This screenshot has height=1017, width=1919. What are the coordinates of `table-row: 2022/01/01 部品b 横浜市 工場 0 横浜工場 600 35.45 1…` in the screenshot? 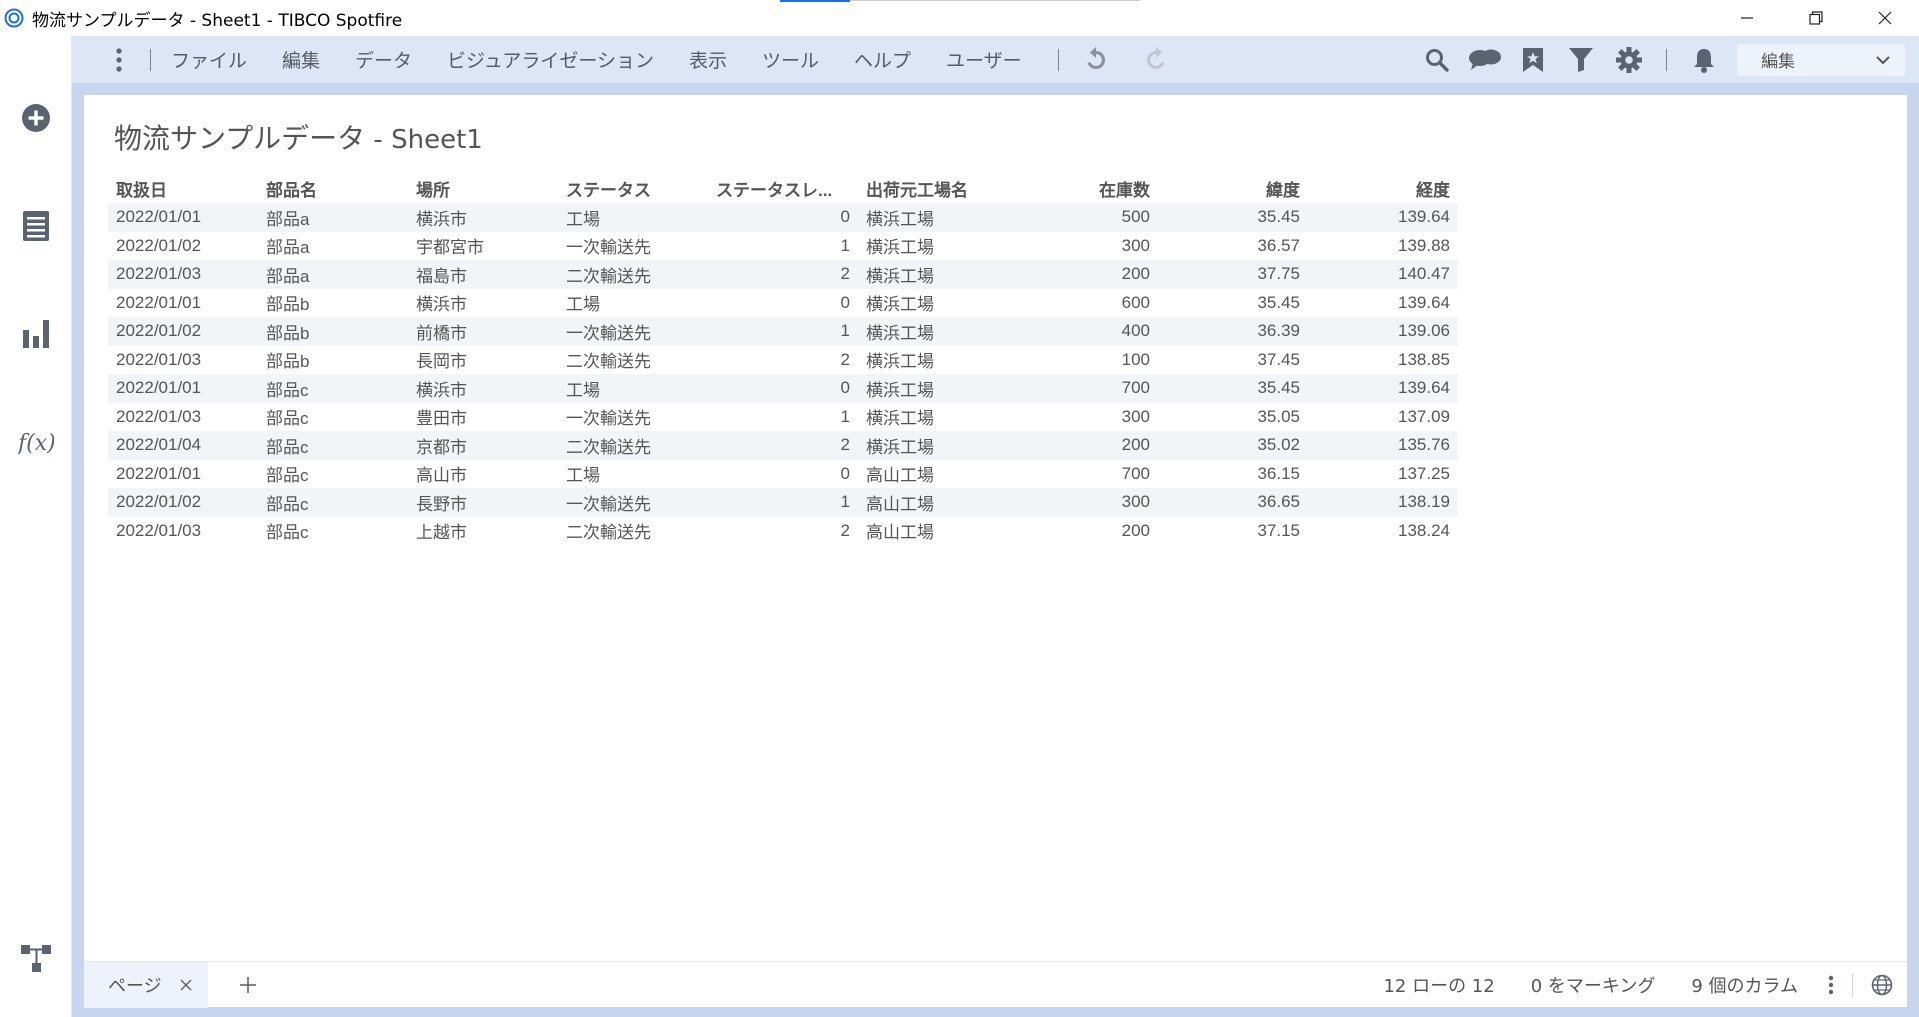 It's located at (783, 302).